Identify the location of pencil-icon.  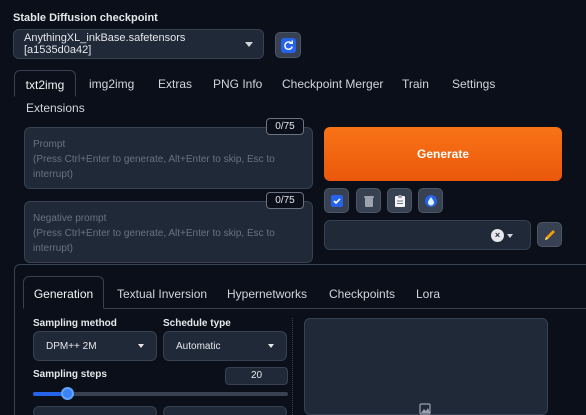
(549, 234).